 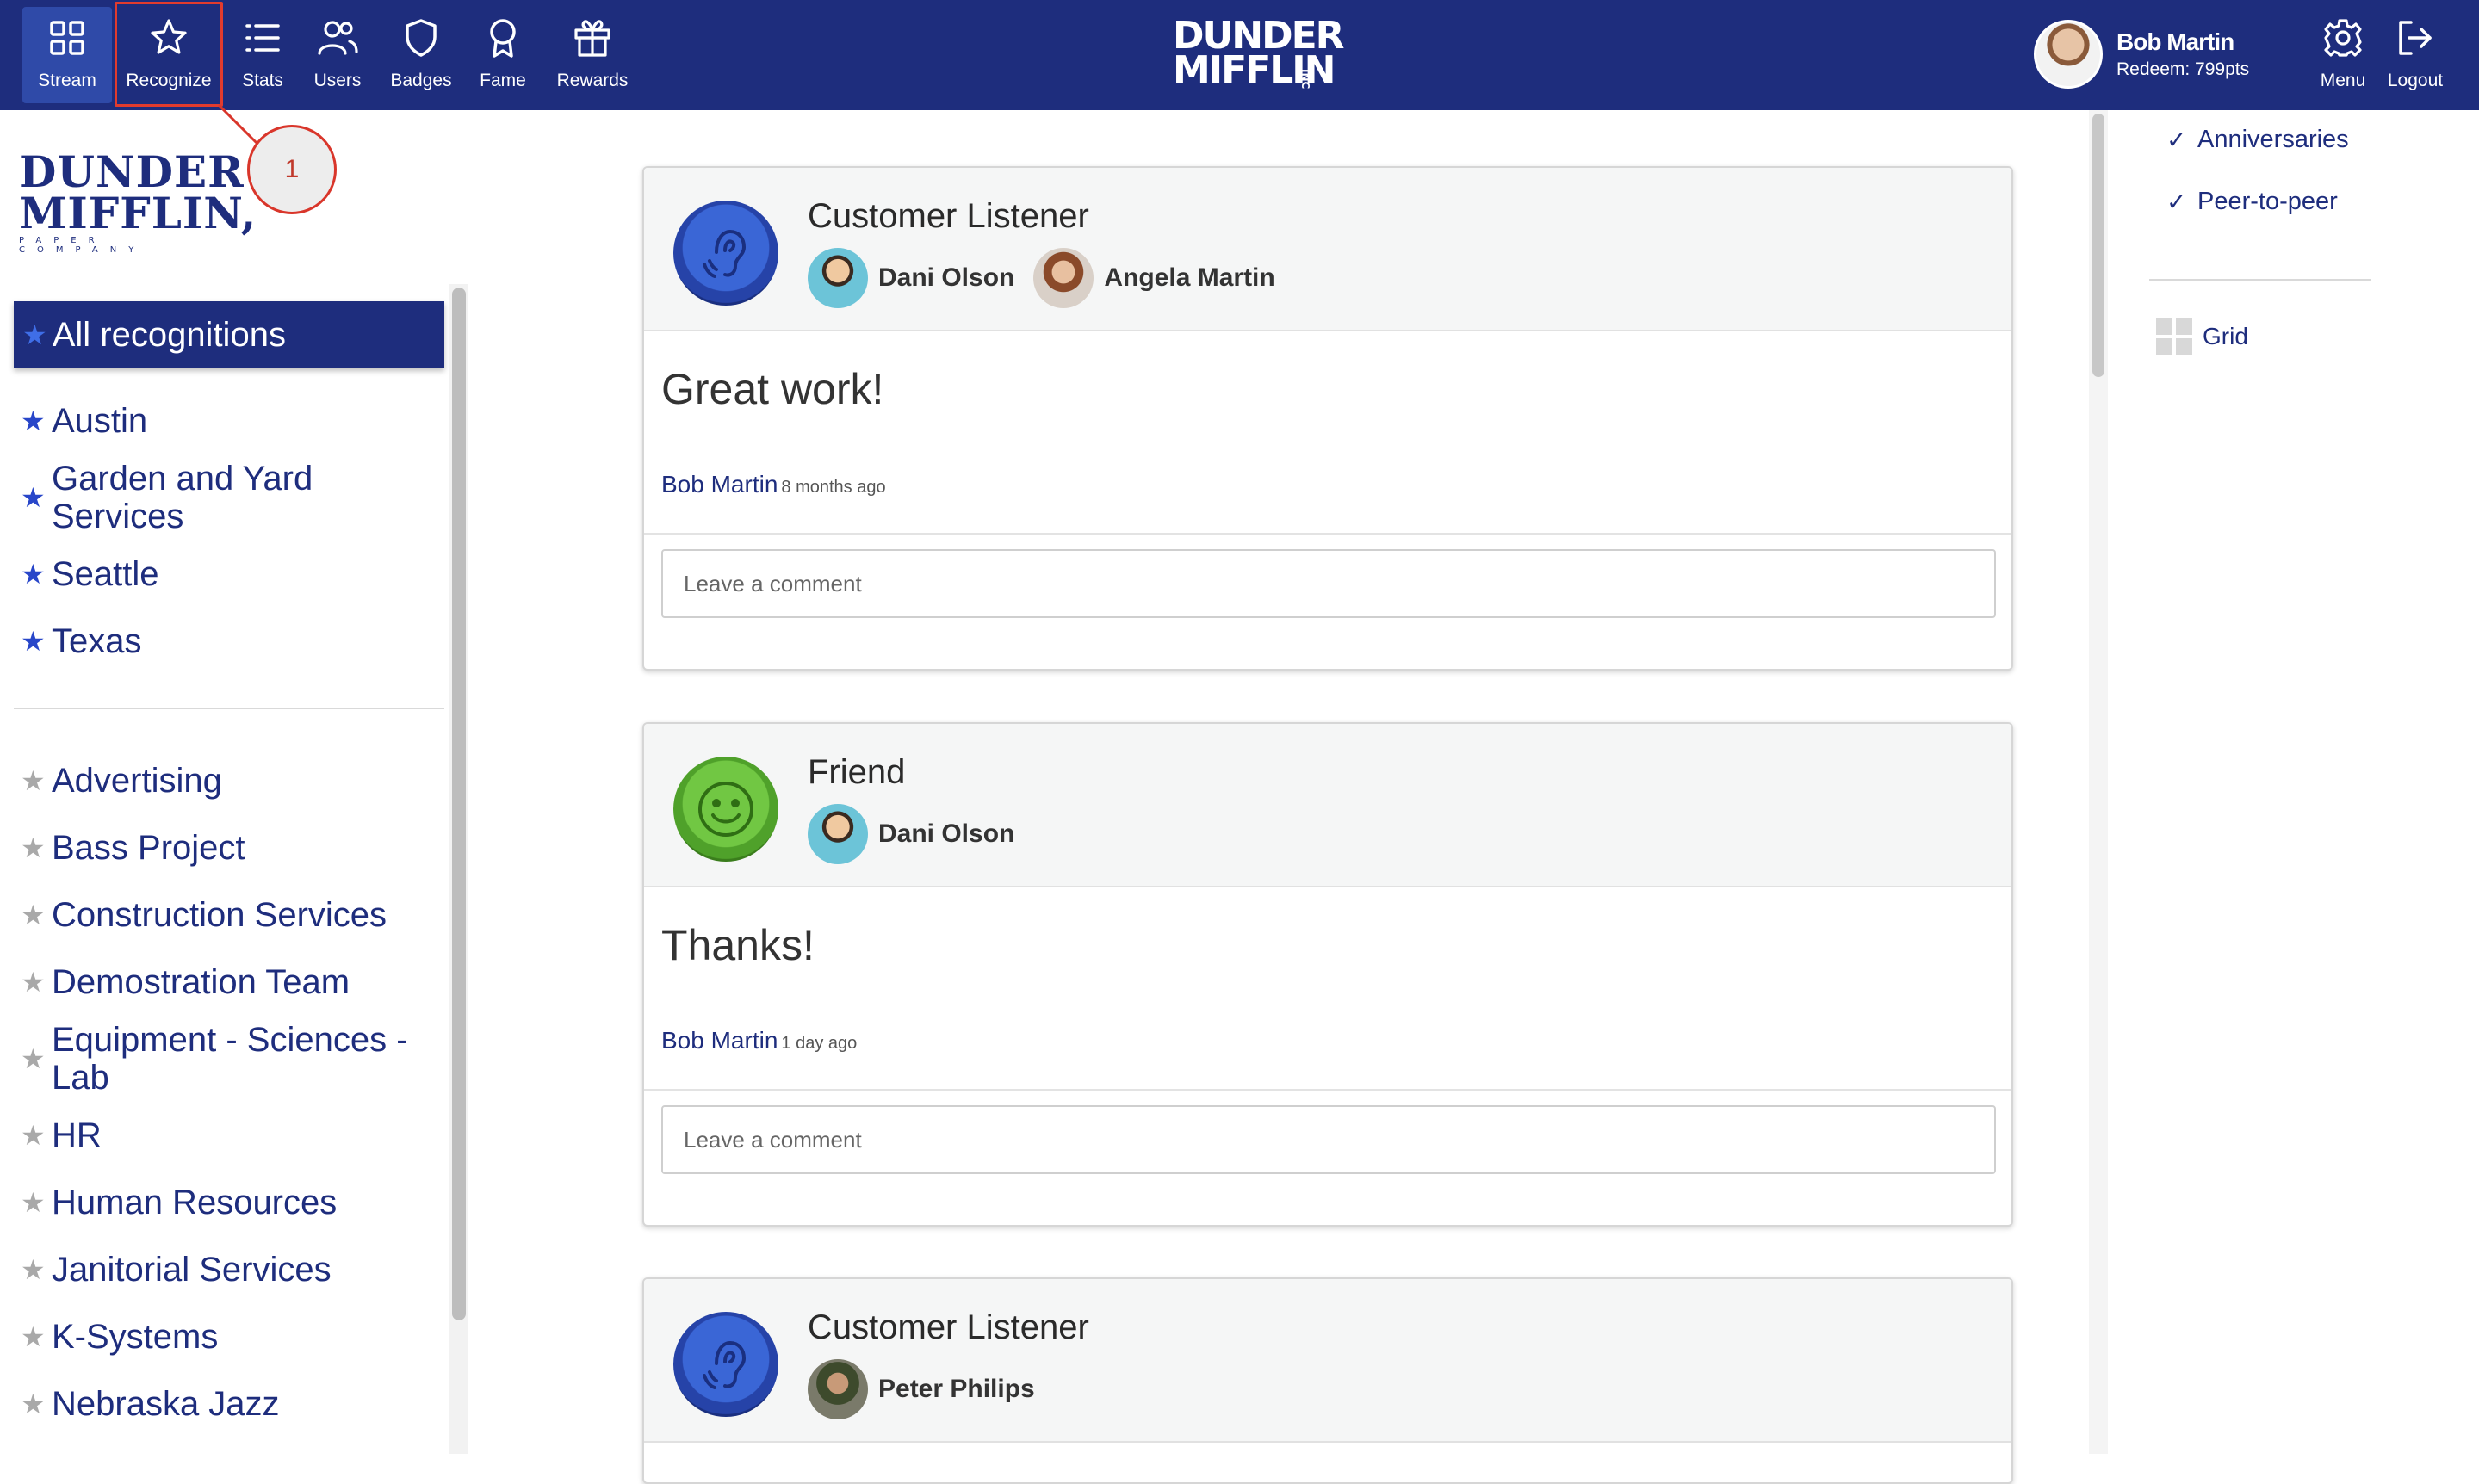 What do you see at coordinates (262, 55) in the screenshot?
I see `nav-stats: Stats` at bounding box center [262, 55].